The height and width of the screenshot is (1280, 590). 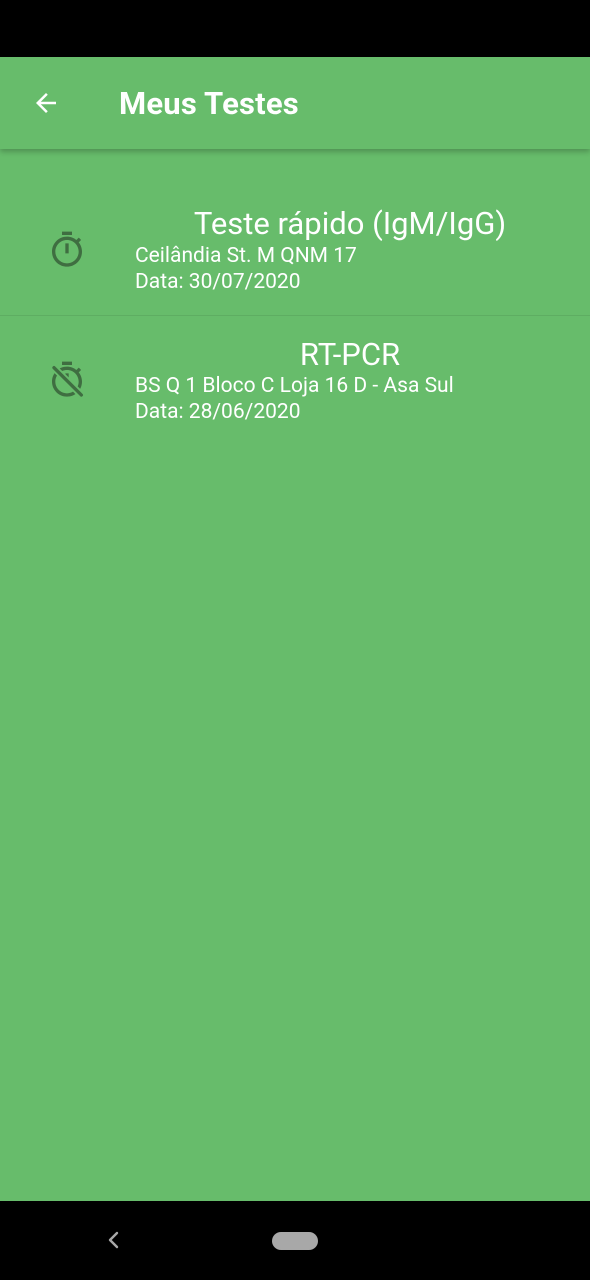 I want to click on arrow-left-icon, so click(x=46, y=103).